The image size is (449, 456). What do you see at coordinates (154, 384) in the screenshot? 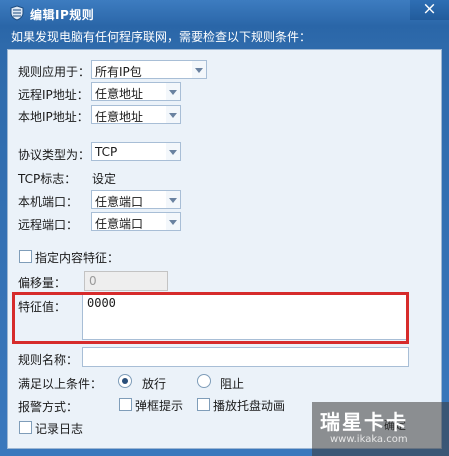
I see `allow-radio-label: 放行` at bounding box center [154, 384].